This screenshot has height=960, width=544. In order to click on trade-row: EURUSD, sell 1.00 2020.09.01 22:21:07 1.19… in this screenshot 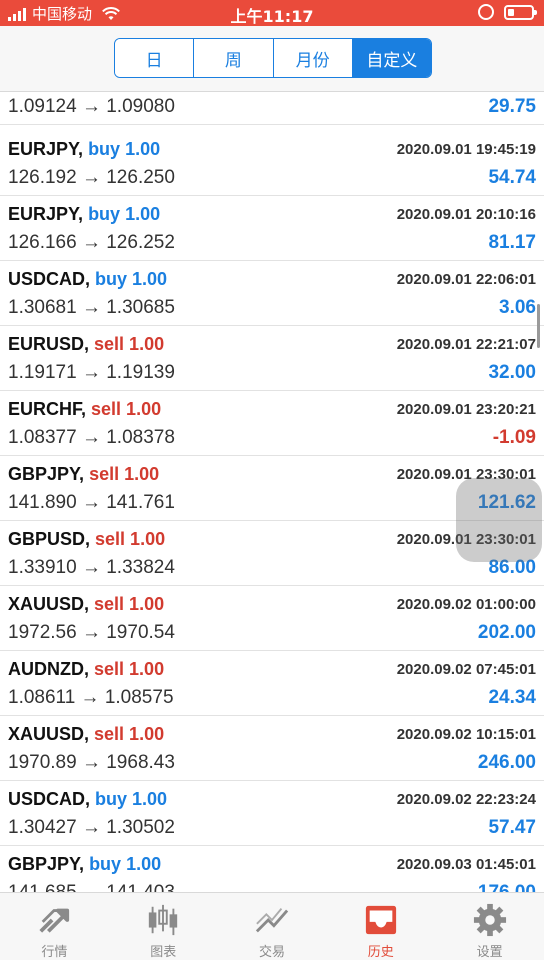, I will do `click(272, 358)`.